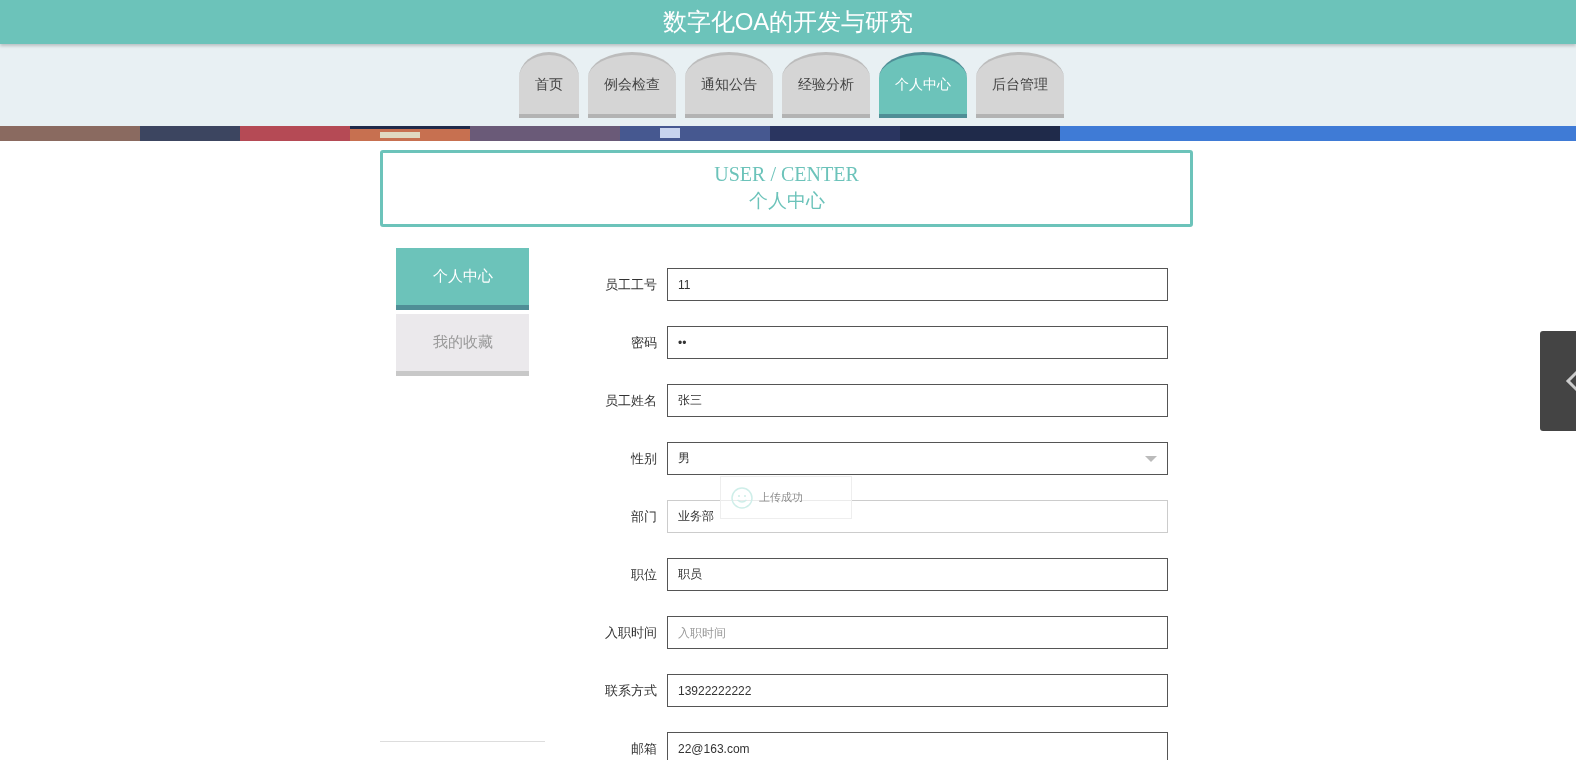 This screenshot has height=760, width=1576. What do you see at coordinates (917, 574) in the screenshot?
I see `input-field: 职员` at bounding box center [917, 574].